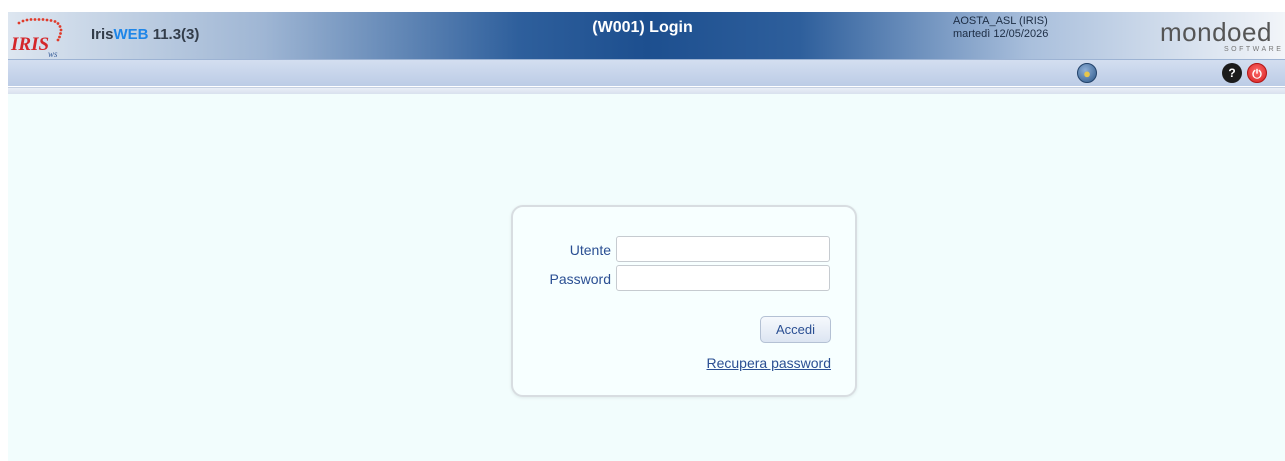 The width and height of the screenshot is (1285, 461). Describe the element at coordinates (684, 301) in the screenshot. I see `login-panel: Utente Password Accedi Recupera password` at that location.